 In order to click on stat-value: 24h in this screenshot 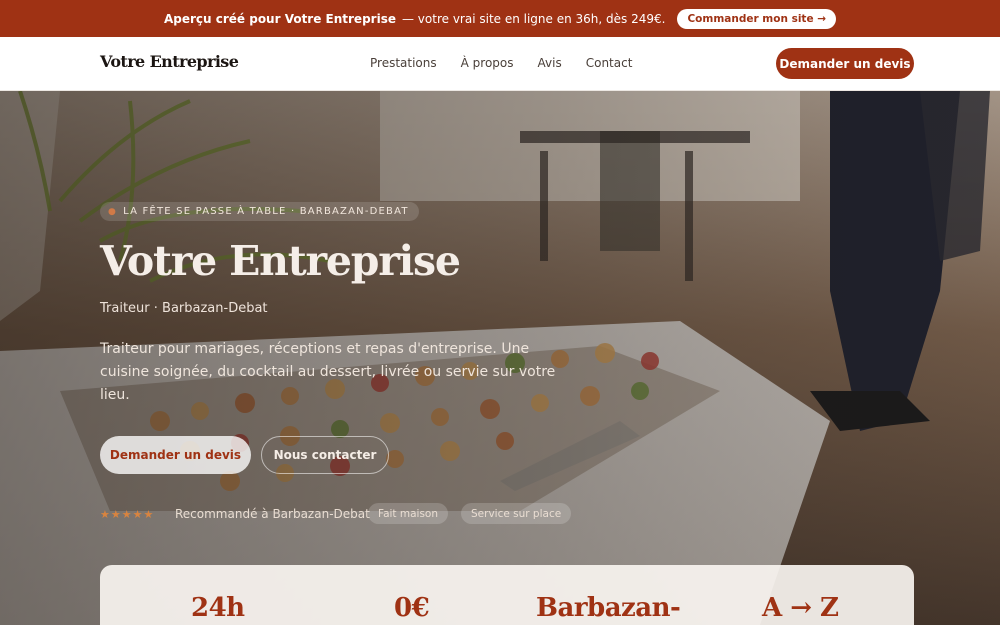, I will do `click(218, 608)`.